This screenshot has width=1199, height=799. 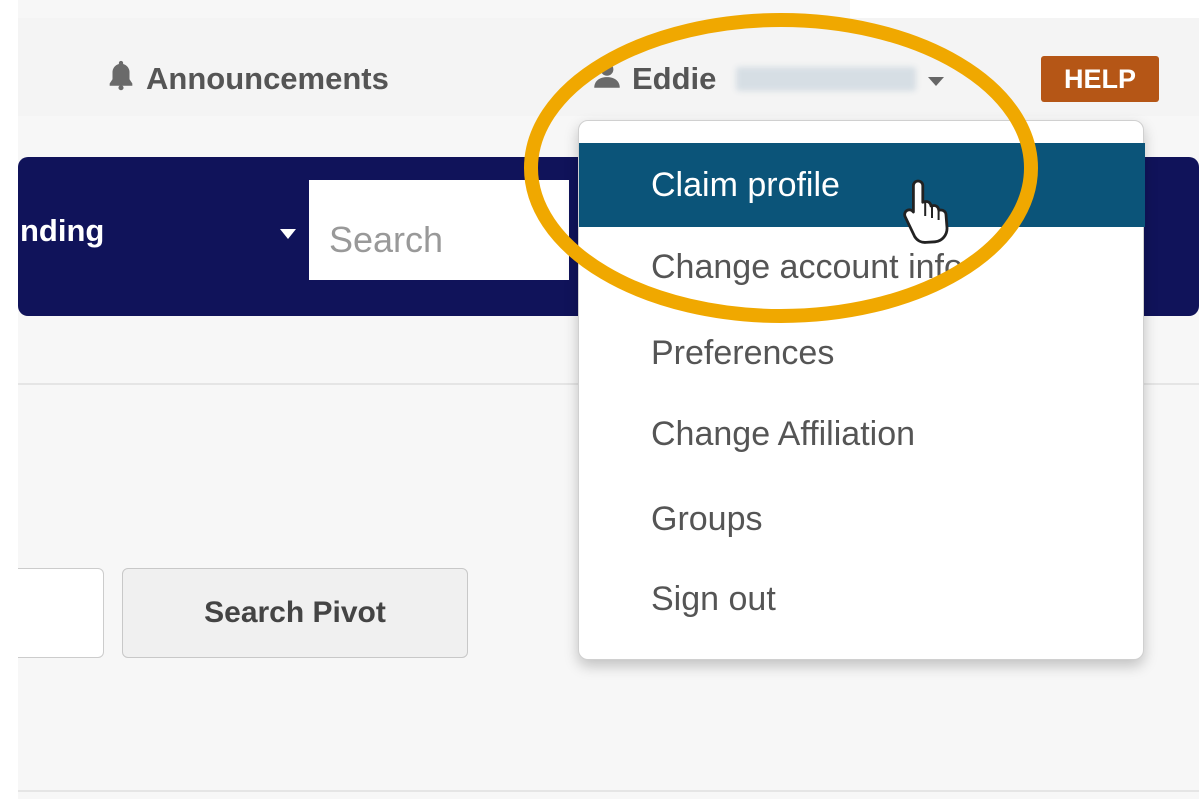 What do you see at coordinates (862, 519) in the screenshot?
I see `menu-item-groups: Groups` at bounding box center [862, 519].